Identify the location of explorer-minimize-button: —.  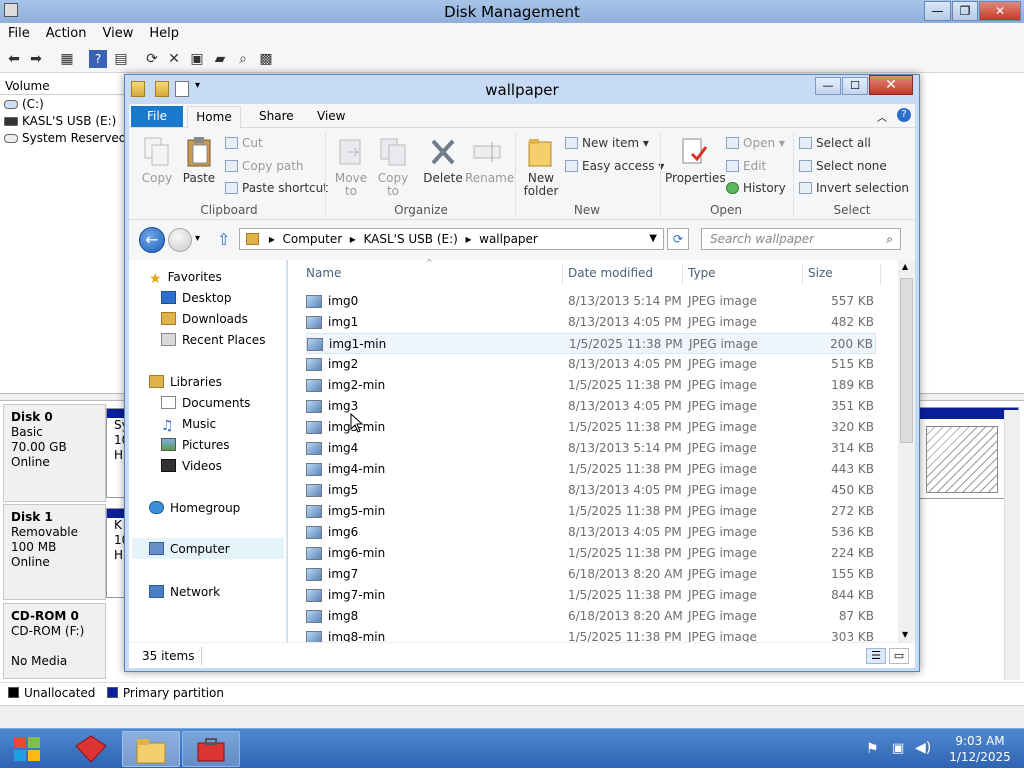
(828, 86).